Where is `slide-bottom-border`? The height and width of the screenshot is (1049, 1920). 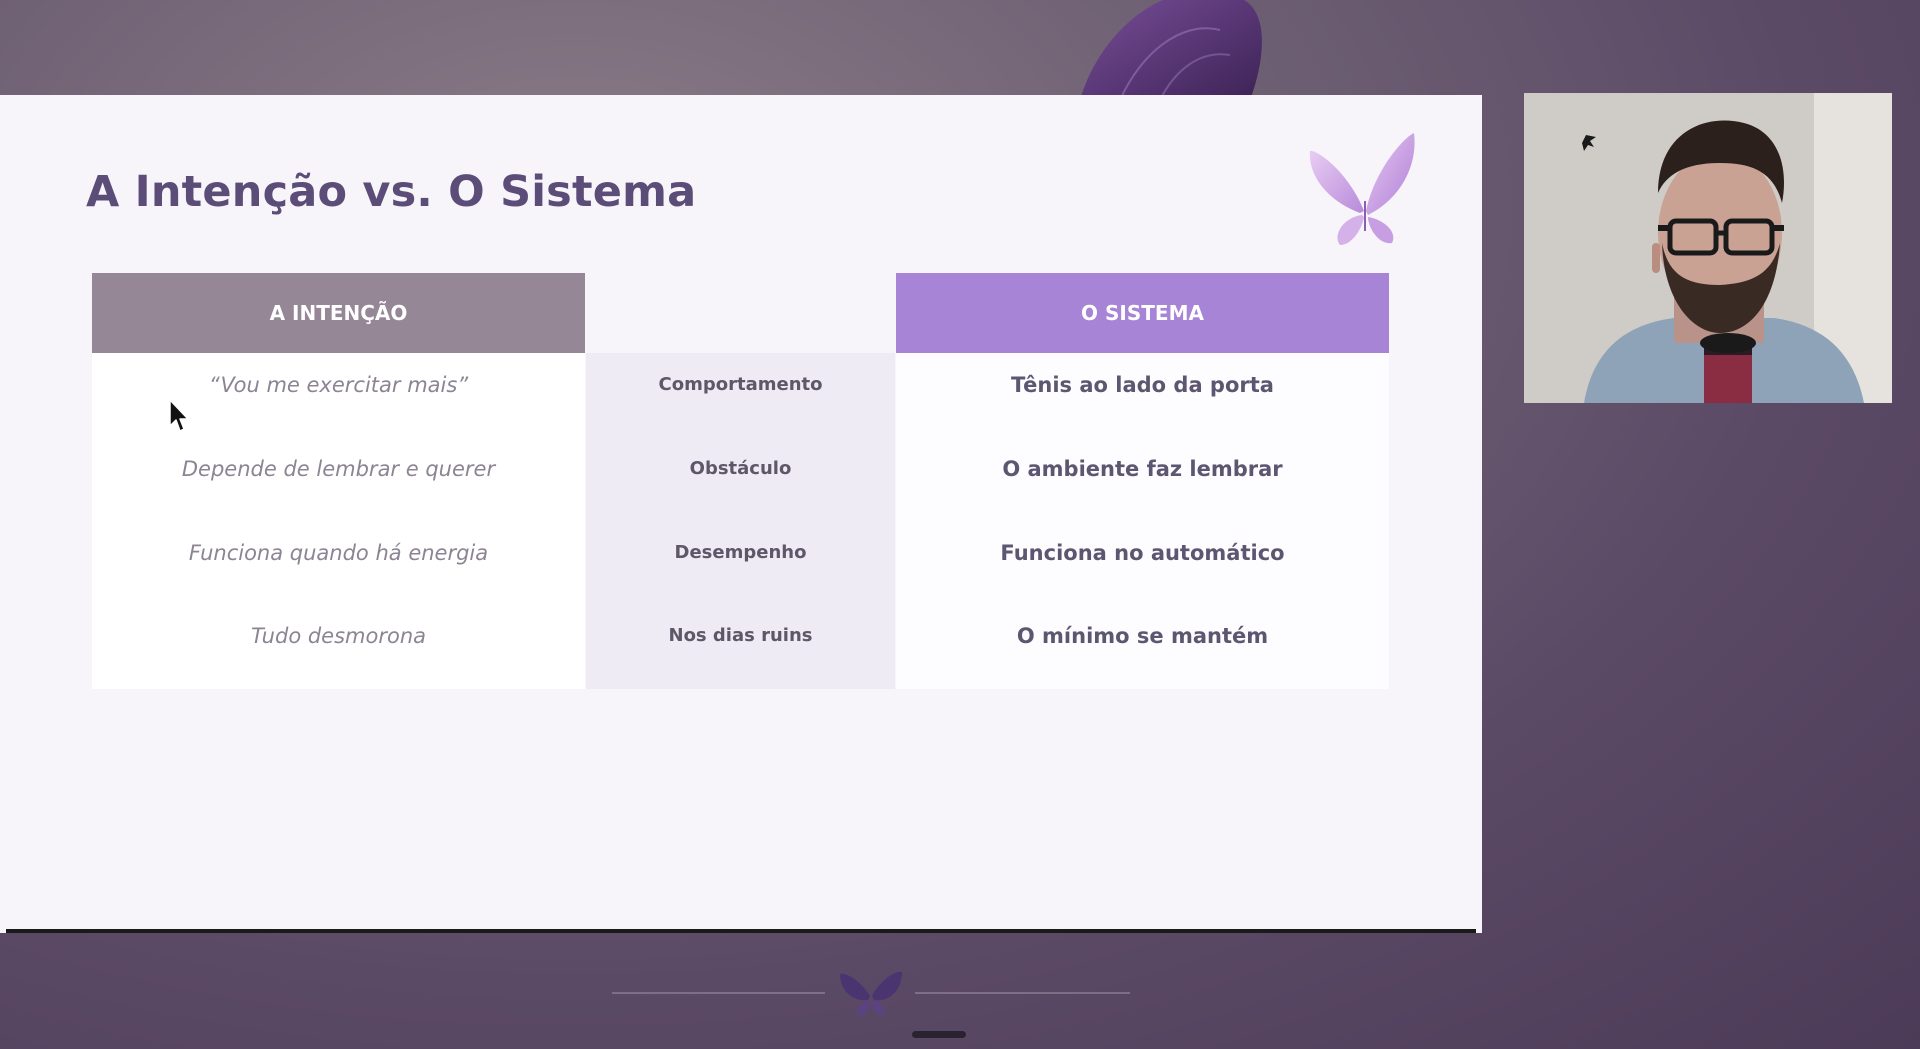
slide-bottom-border is located at coordinates (741, 931).